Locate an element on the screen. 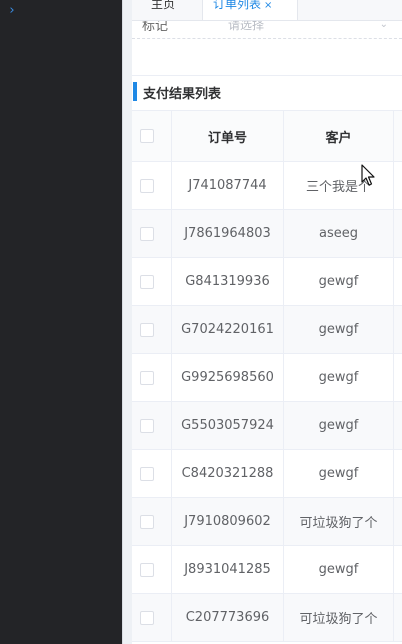  tab-home: 主页 is located at coordinates (163, 10).